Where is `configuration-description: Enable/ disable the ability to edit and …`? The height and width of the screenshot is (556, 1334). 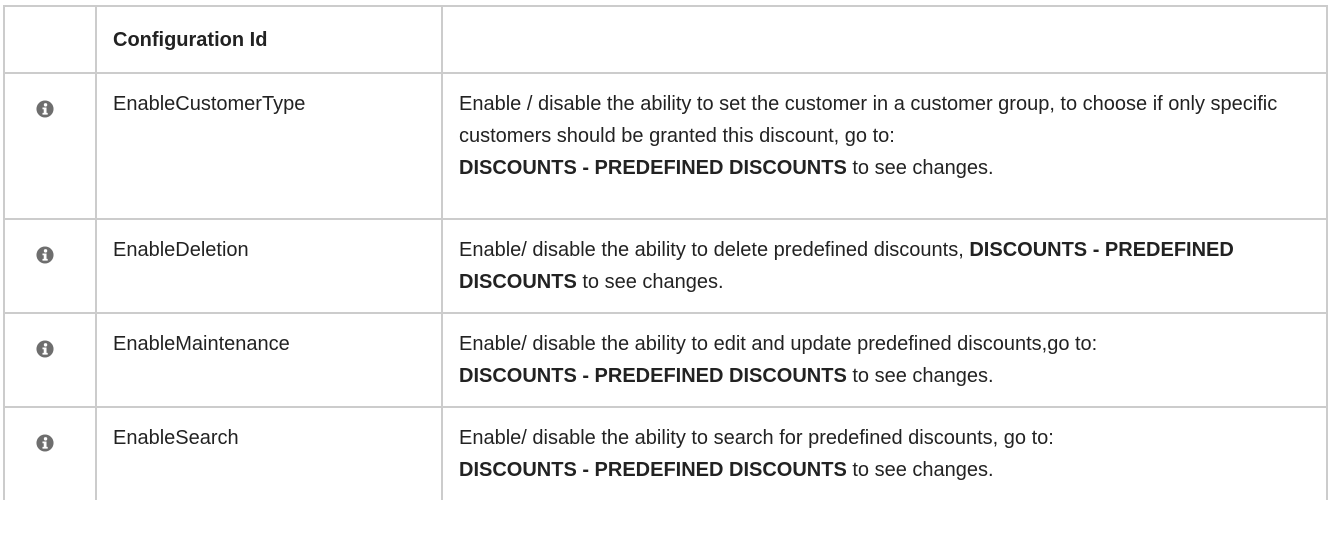
configuration-description: Enable/ disable the ability to edit and … is located at coordinates (884, 360).